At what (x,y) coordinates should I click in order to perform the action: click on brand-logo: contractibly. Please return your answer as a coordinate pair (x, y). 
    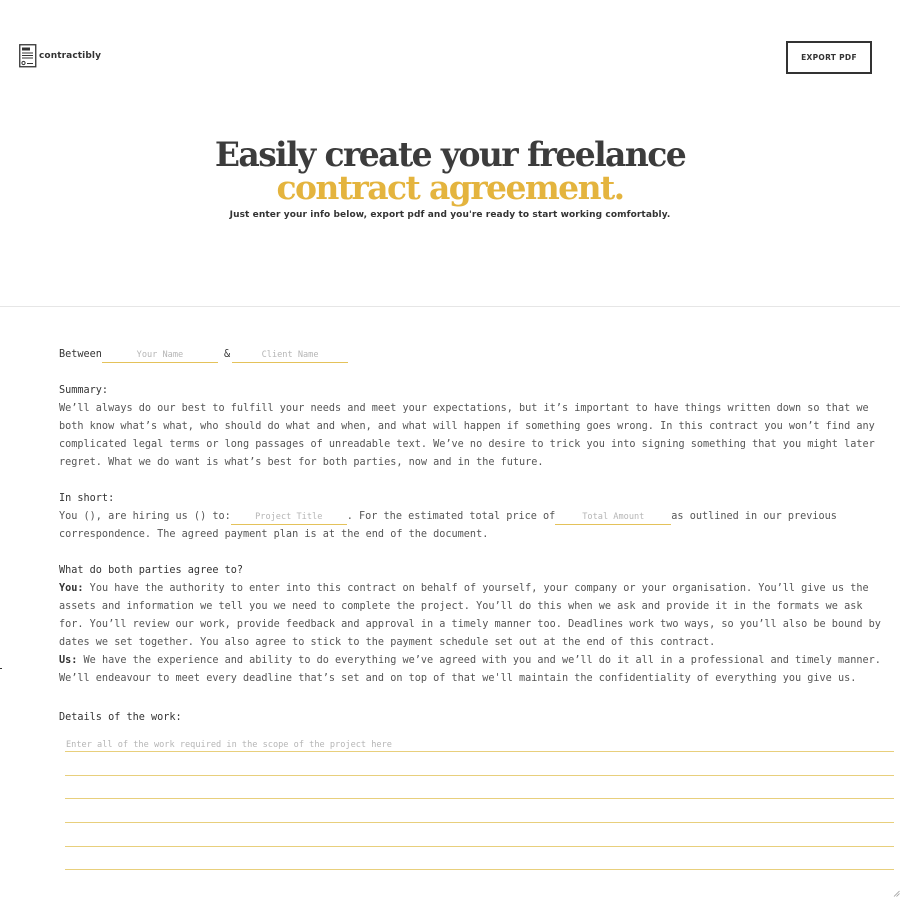
    Looking at the image, I should click on (60, 56).